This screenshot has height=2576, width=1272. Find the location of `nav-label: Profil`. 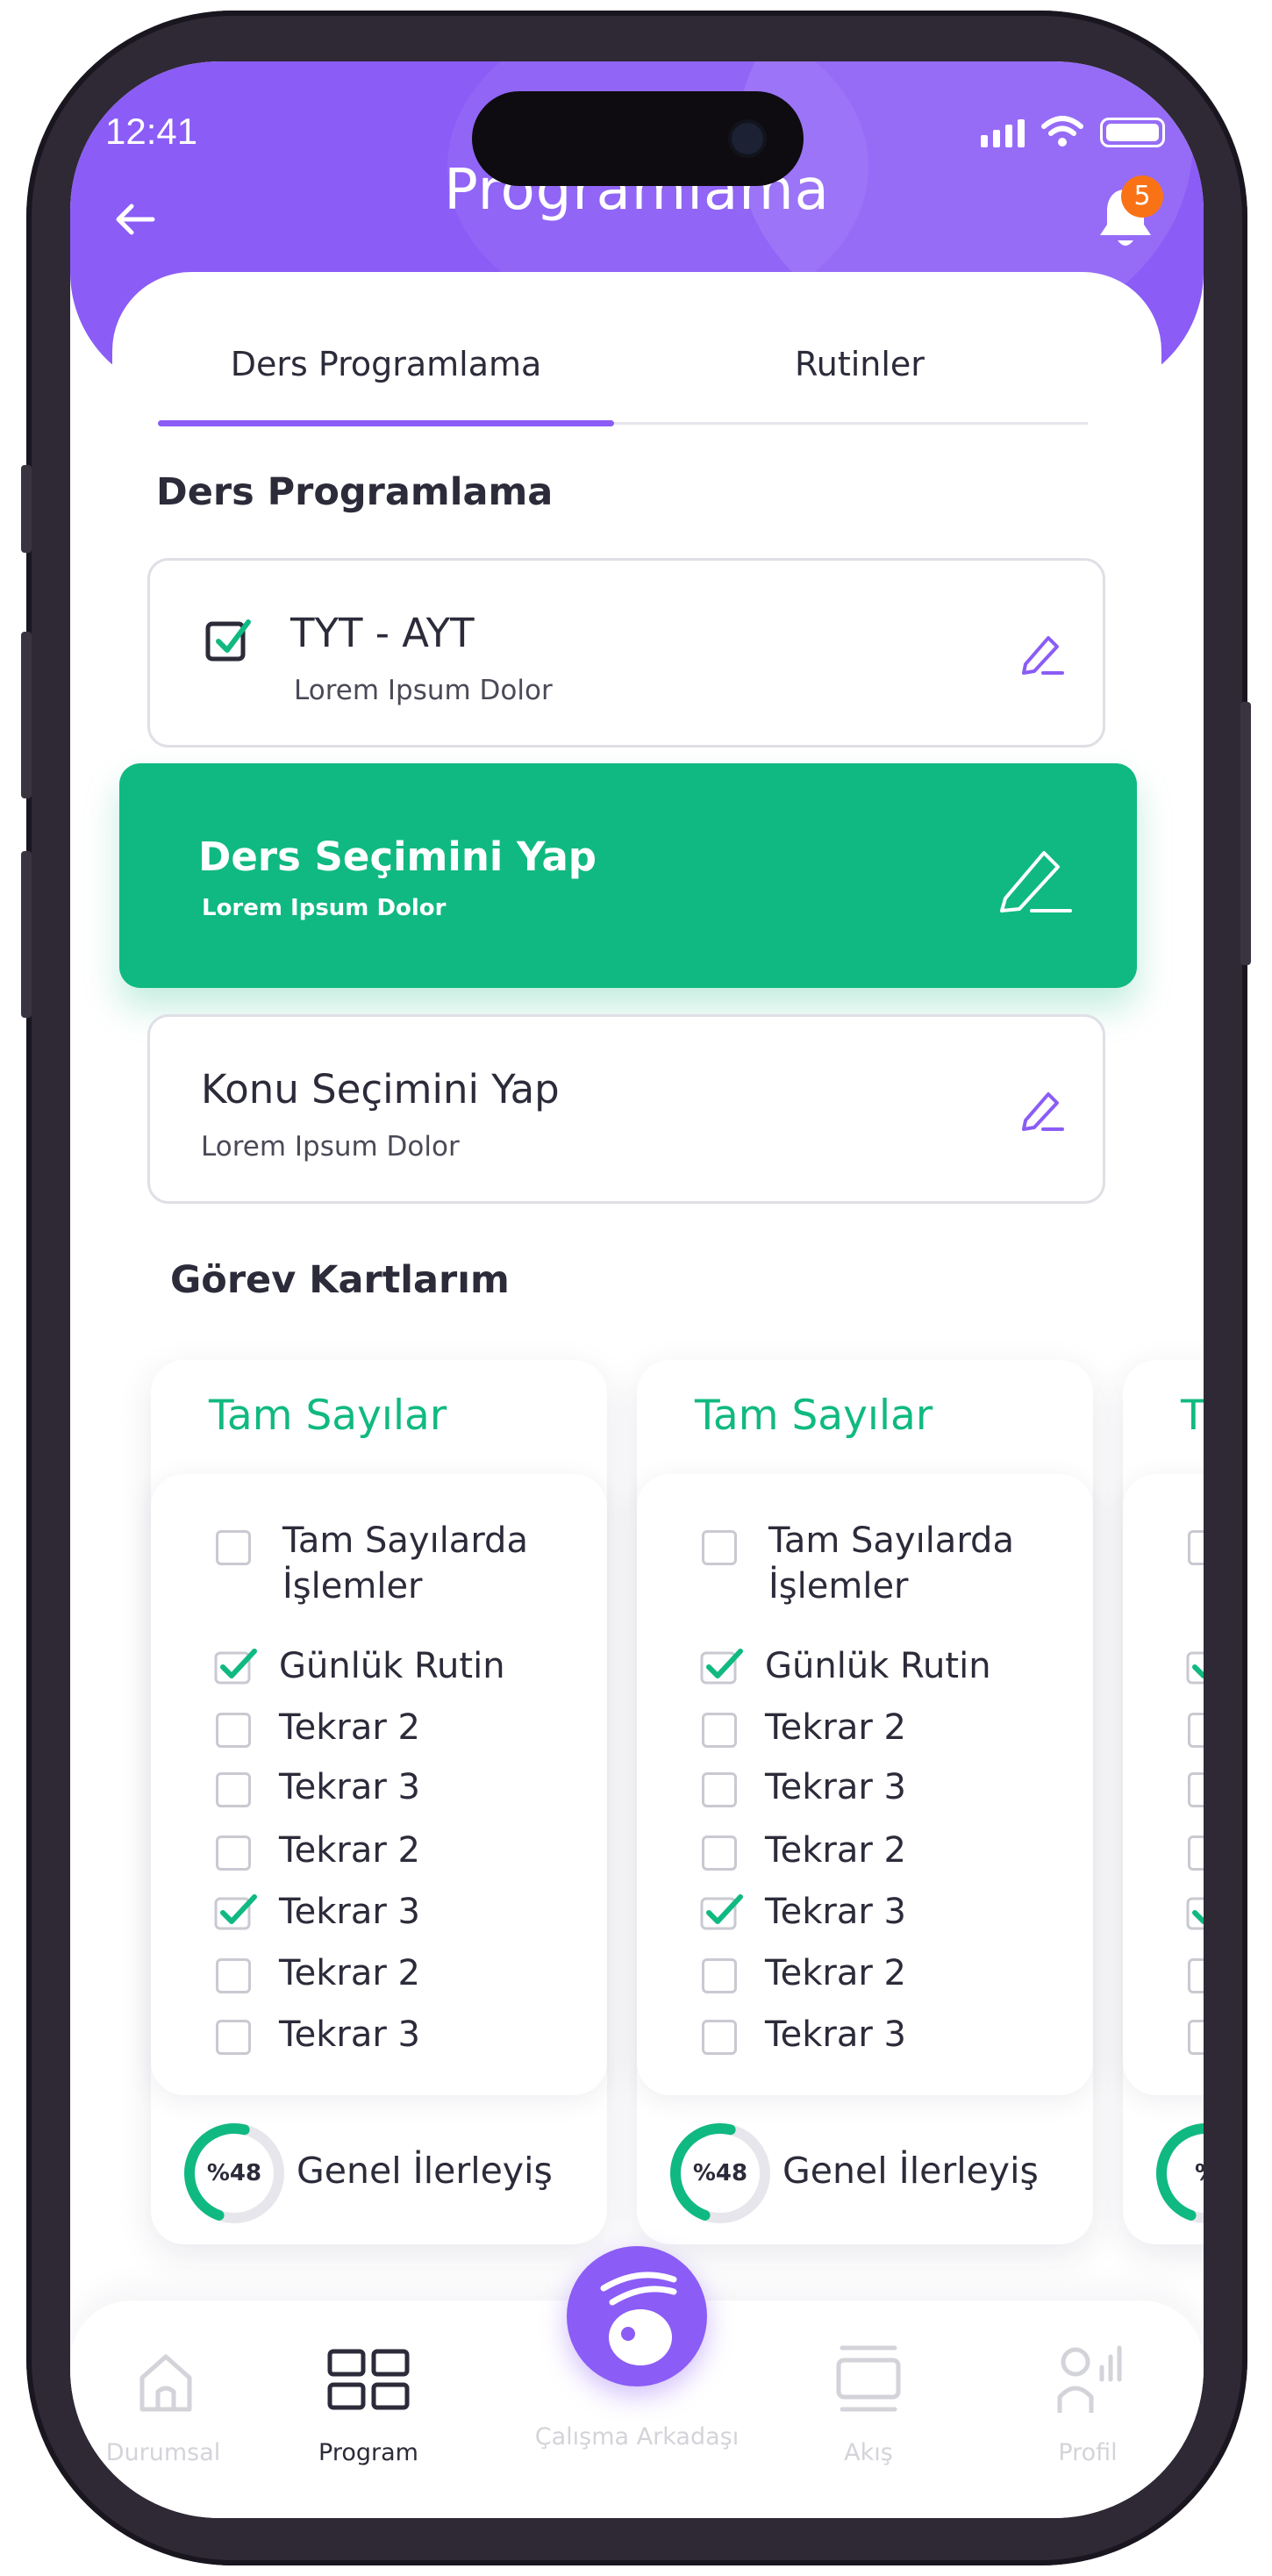

nav-label: Profil is located at coordinates (1088, 2452).